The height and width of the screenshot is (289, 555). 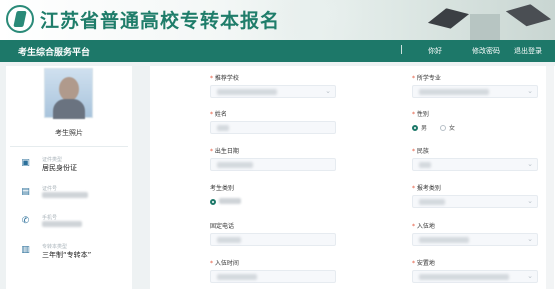 What do you see at coordinates (218, 114) in the screenshot?
I see `field-label-name: * 姓名` at bounding box center [218, 114].